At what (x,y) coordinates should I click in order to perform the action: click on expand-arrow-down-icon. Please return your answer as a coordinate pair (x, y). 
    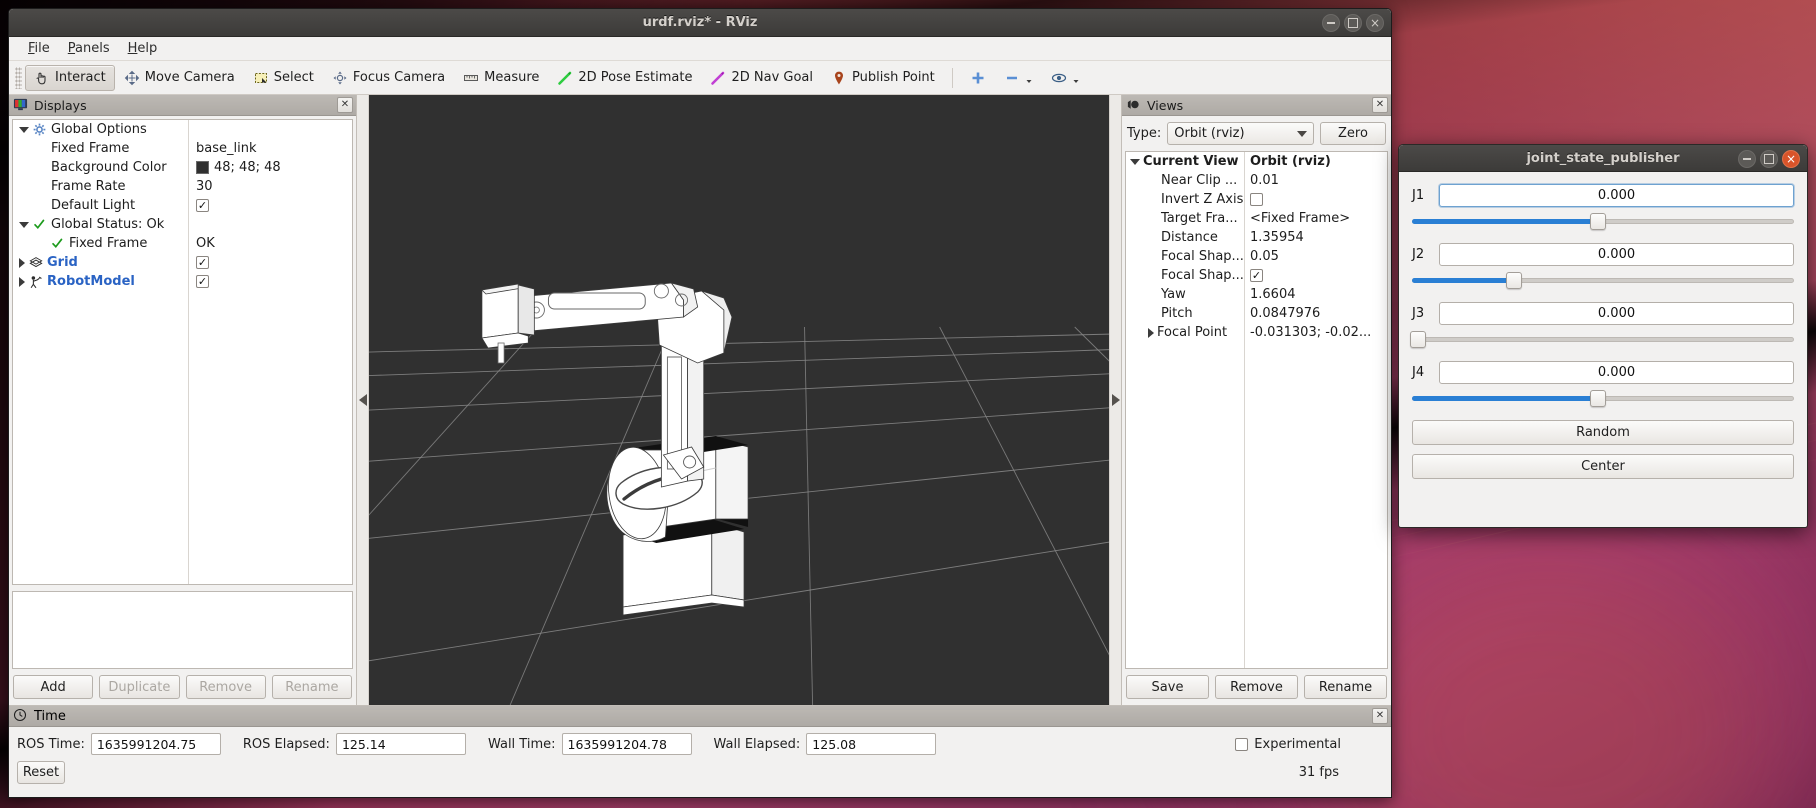
    Looking at the image, I should click on (1135, 161).